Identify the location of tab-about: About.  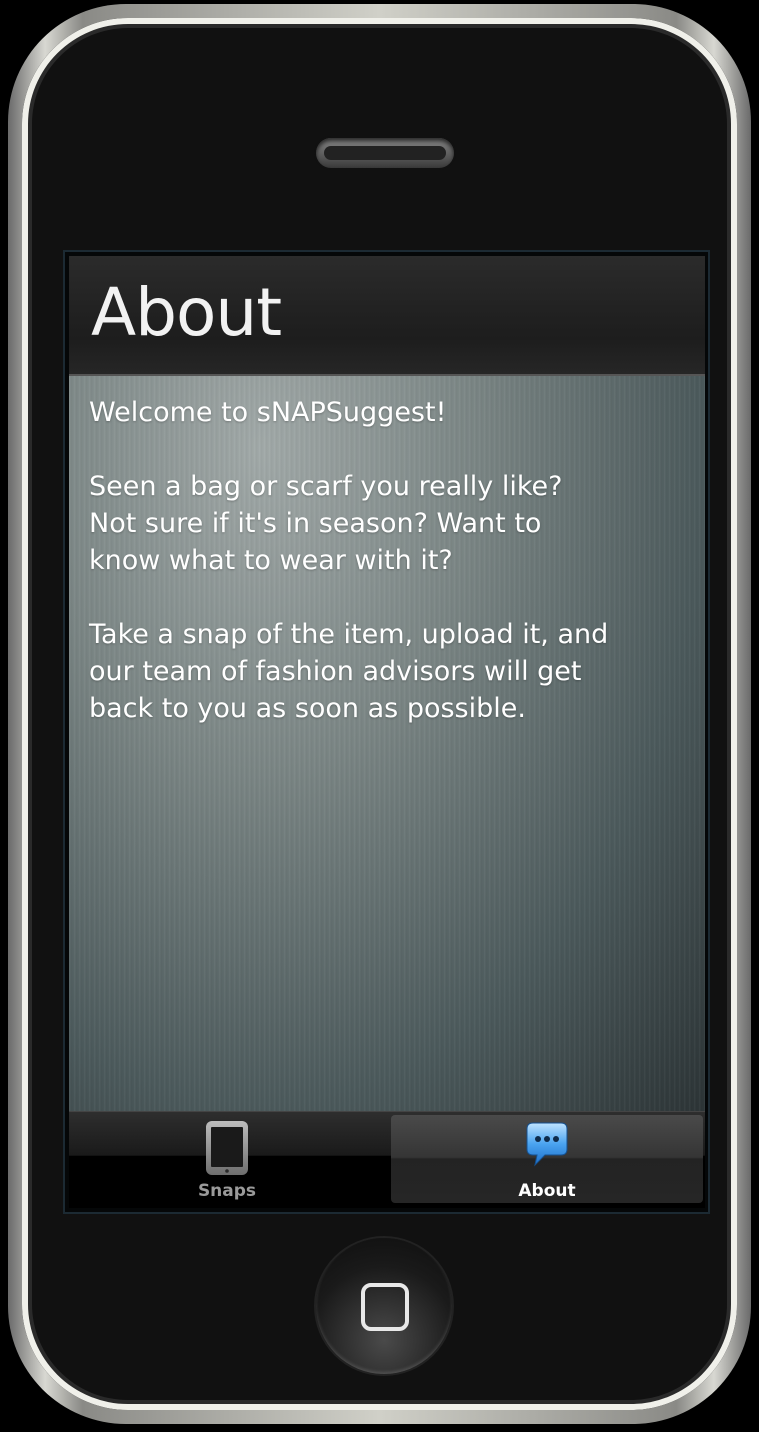
(547, 1159).